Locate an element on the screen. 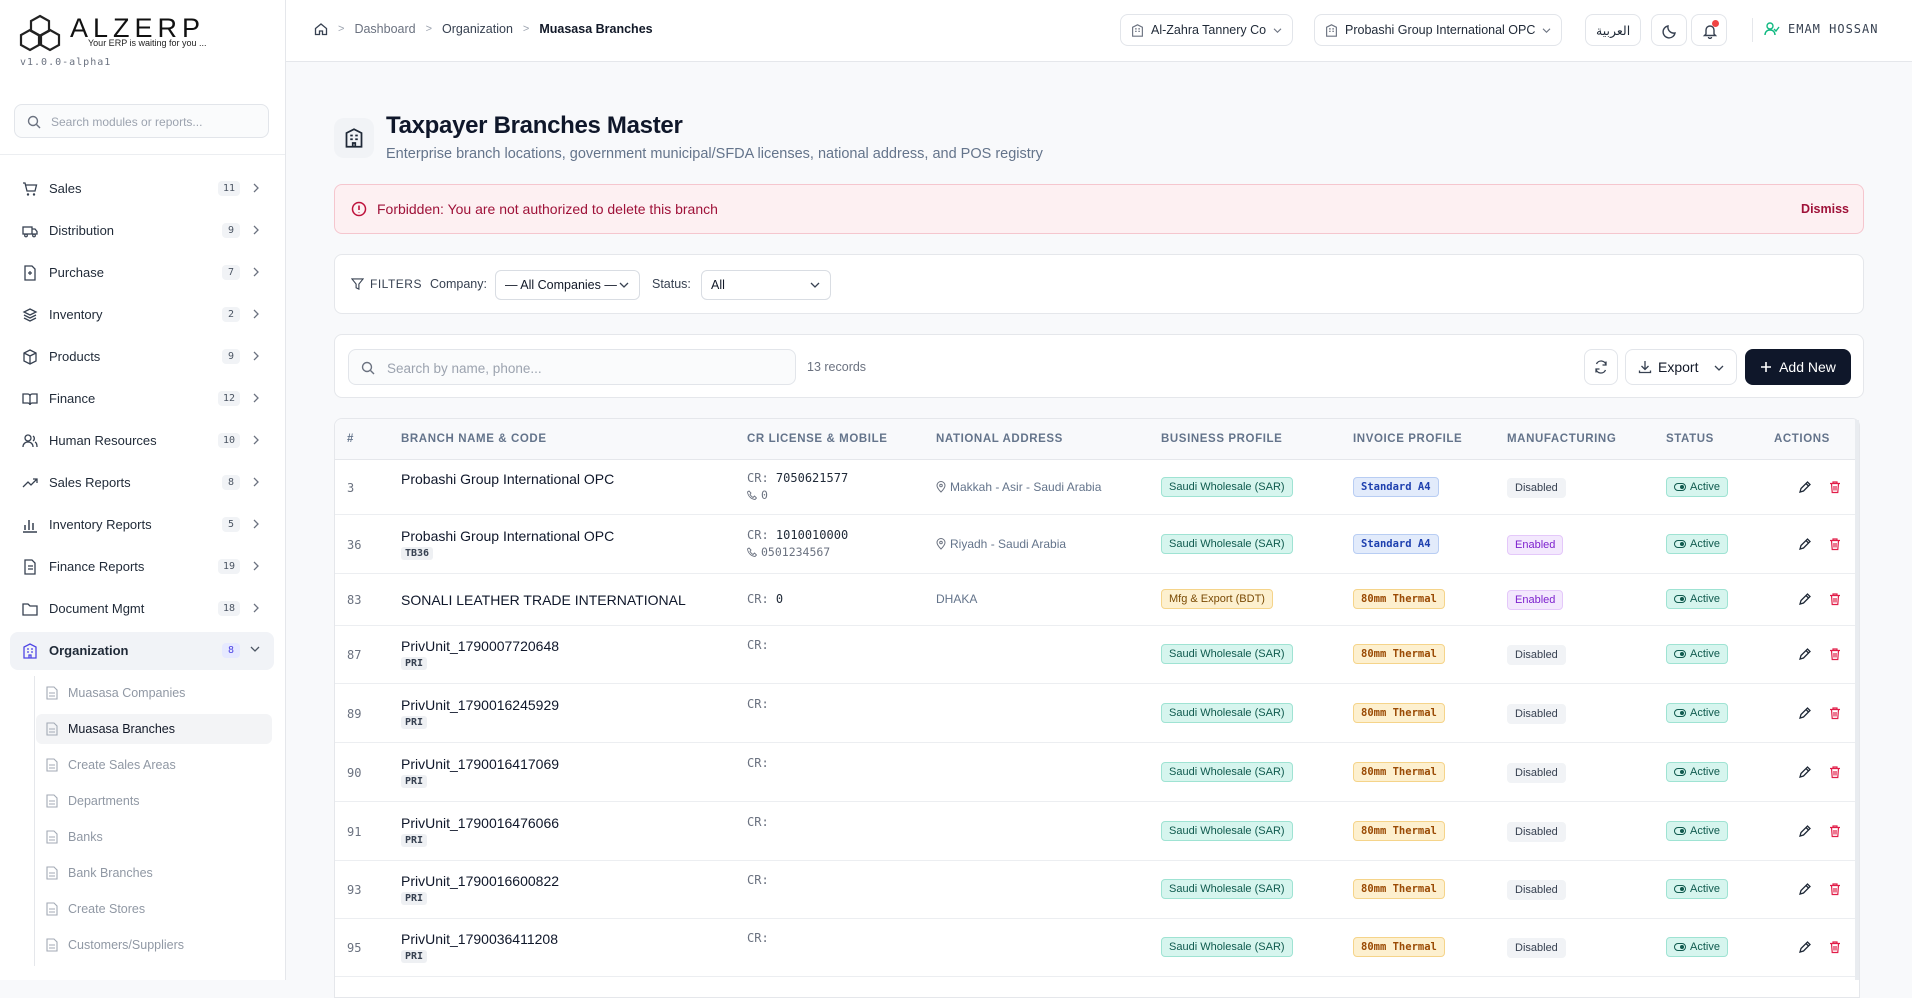 This screenshot has width=1912, height=998. branch-name: PrivUnit_1790016245929 is located at coordinates (480, 705).